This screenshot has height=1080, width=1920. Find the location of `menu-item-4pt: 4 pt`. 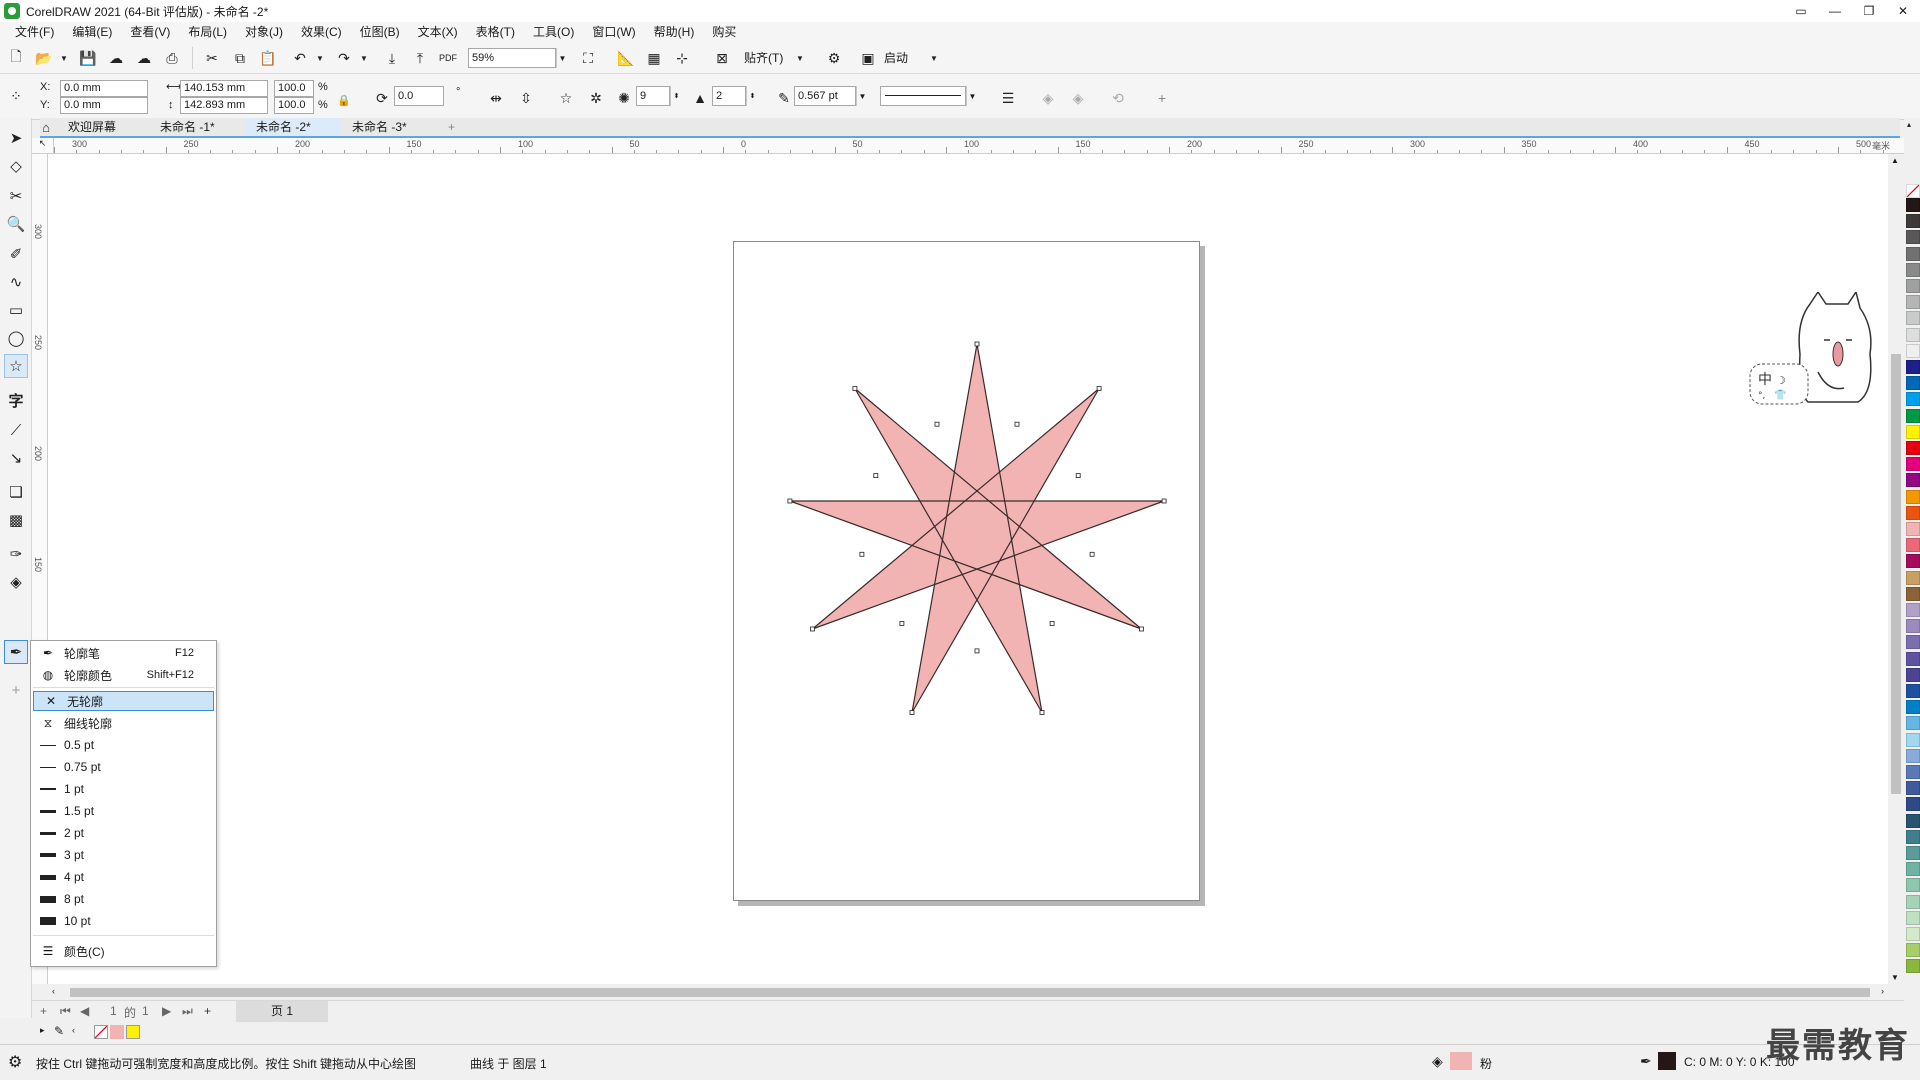

menu-item-4pt: 4 pt is located at coordinates (123, 877).